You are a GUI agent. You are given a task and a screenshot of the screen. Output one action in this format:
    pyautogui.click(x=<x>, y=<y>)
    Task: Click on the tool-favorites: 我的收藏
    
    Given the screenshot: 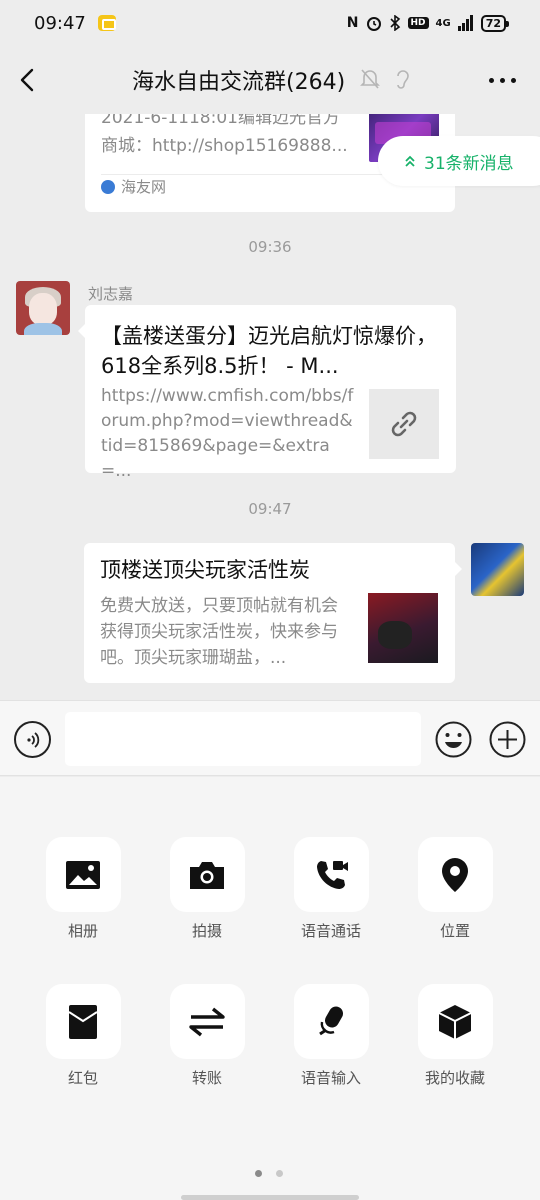 What is the action you would take?
    pyautogui.click(x=455, y=1036)
    